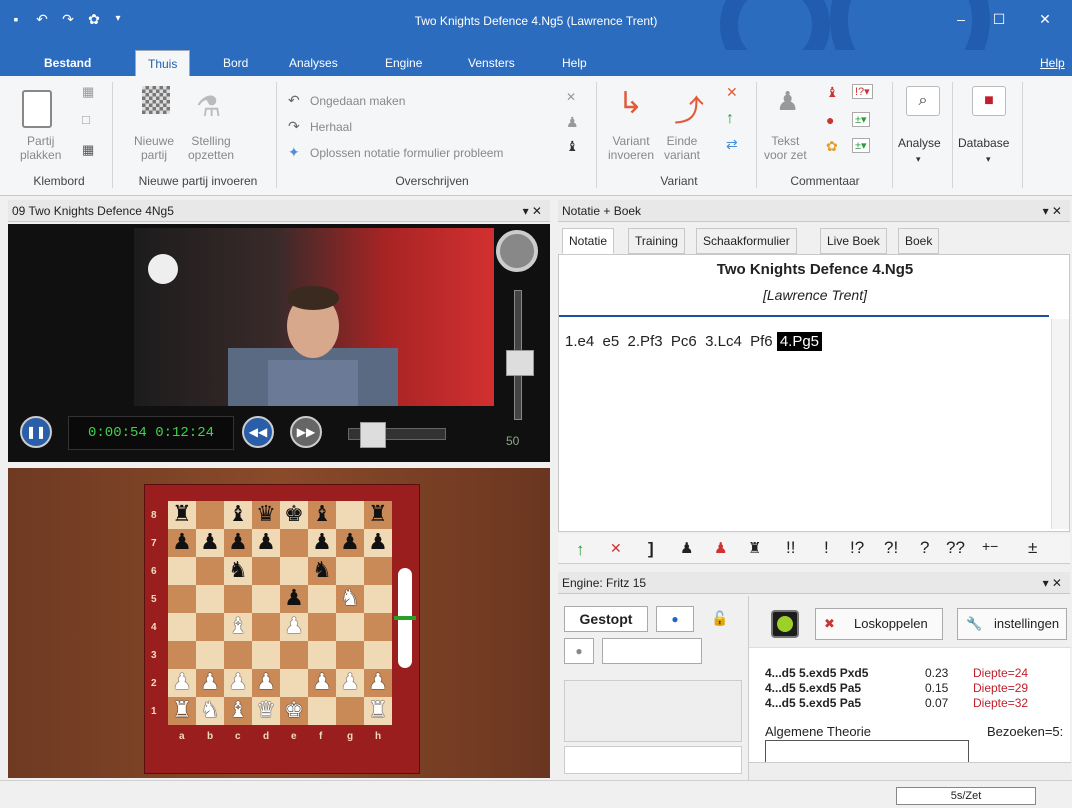 This screenshot has width=1072, height=808. Describe the element at coordinates (732, 144) in the screenshot. I see `swap-variant-icon: ⇄` at that location.